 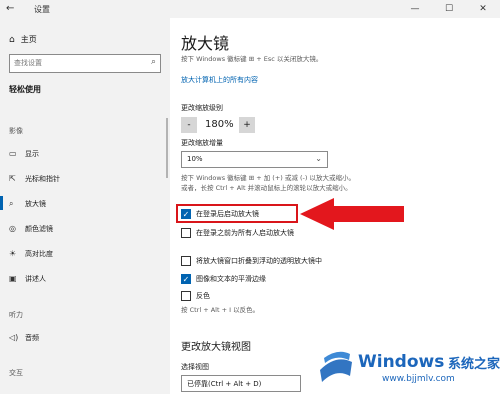 I want to click on highlight-box, so click(x=237, y=213).